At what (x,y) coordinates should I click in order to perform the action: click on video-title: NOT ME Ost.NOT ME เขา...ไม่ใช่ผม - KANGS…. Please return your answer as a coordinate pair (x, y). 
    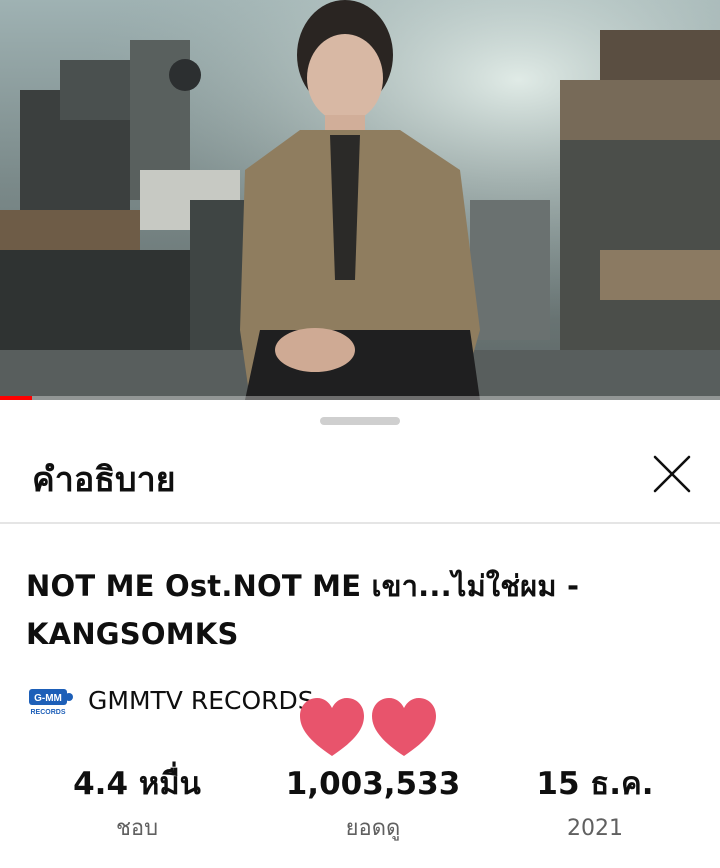
    Looking at the image, I should click on (303, 610).